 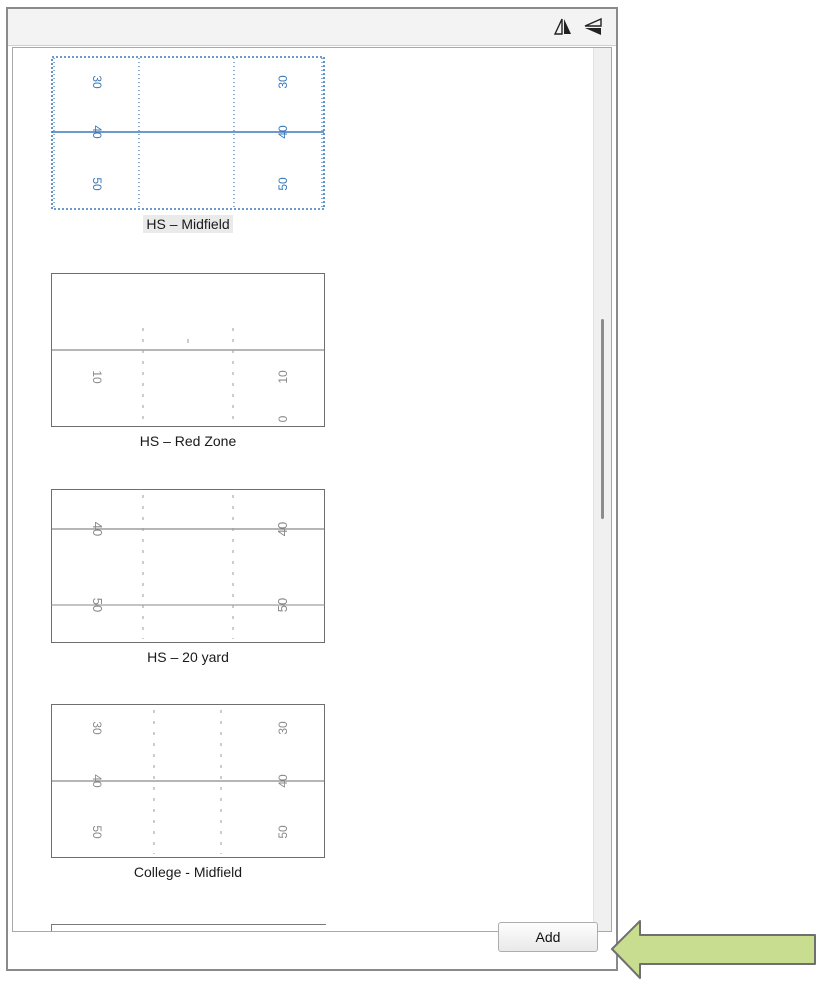 What do you see at coordinates (188, 872) in the screenshot?
I see `formation-label: College - Midfield` at bounding box center [188, 872].